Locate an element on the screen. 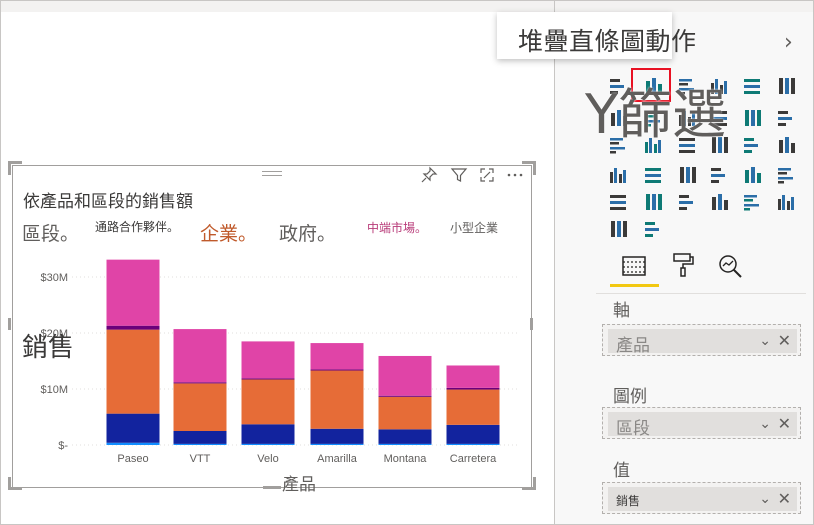  resize-handle-bottom is located at coordinates (272, 487).